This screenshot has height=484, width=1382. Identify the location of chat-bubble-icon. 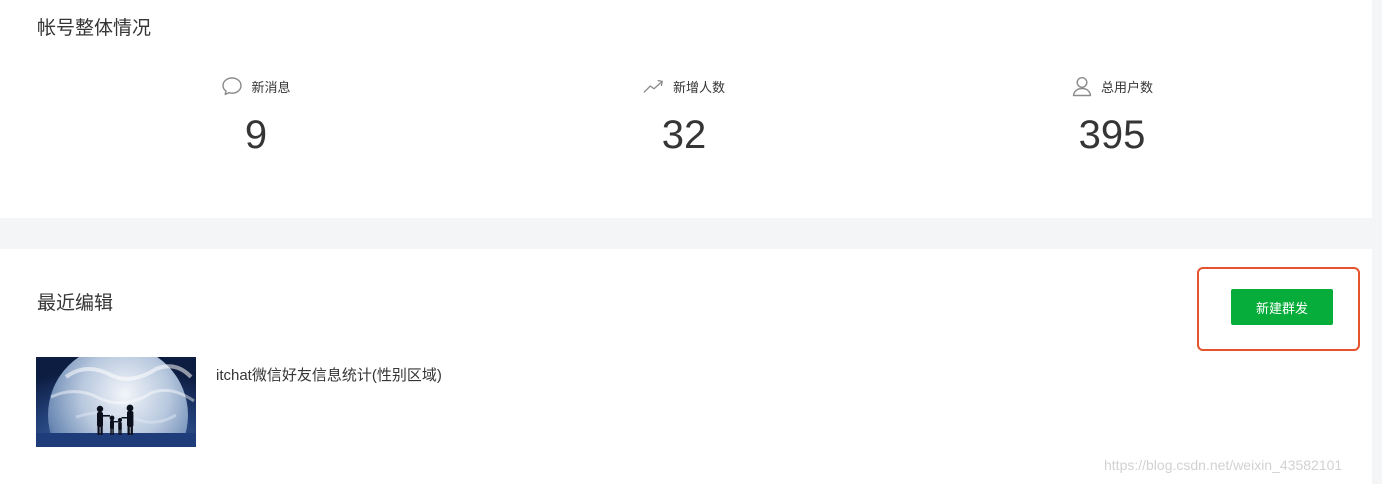
(232, 86).